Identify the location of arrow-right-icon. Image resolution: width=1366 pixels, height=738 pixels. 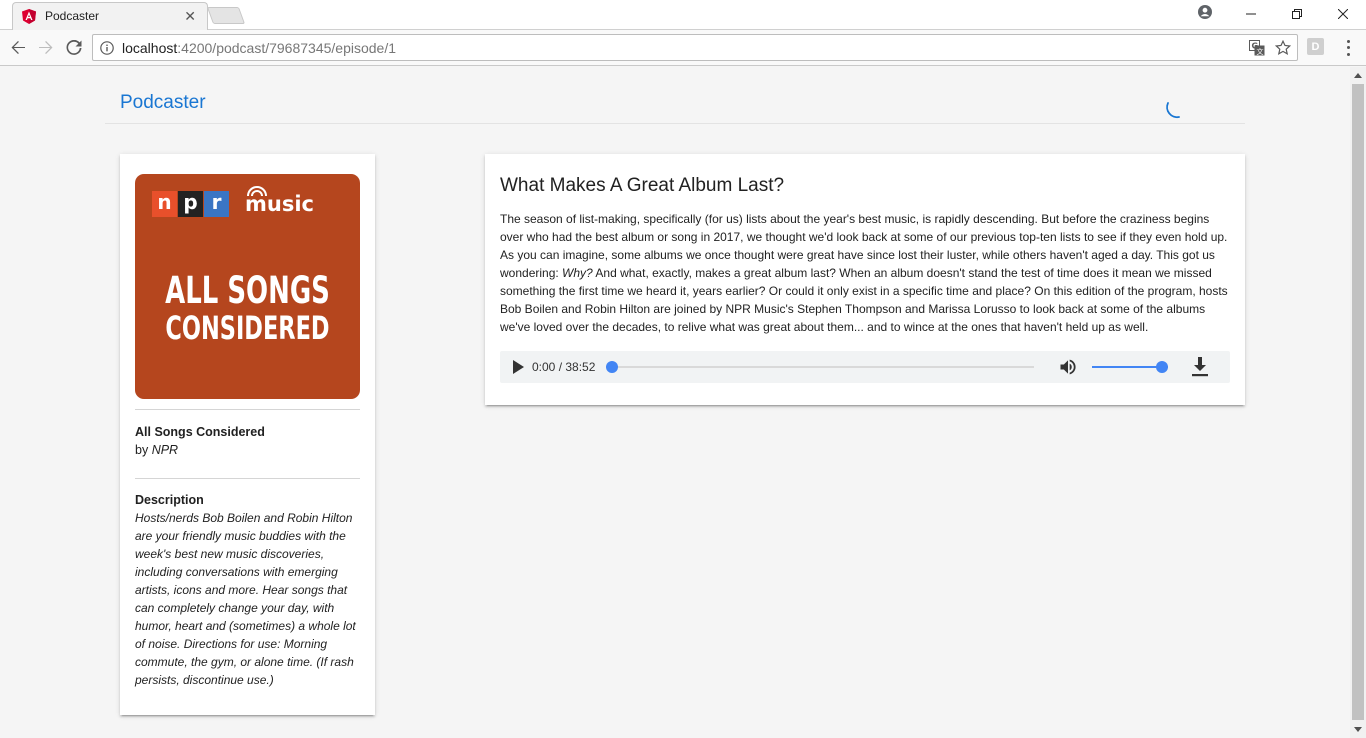
(46, 47).